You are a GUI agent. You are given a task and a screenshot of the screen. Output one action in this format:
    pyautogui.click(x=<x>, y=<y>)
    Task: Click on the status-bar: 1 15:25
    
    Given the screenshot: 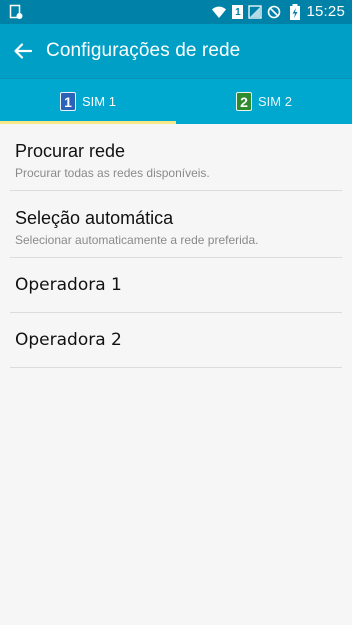 What is the action you would take?
    pyautogui.click(x=176, y=12)
    